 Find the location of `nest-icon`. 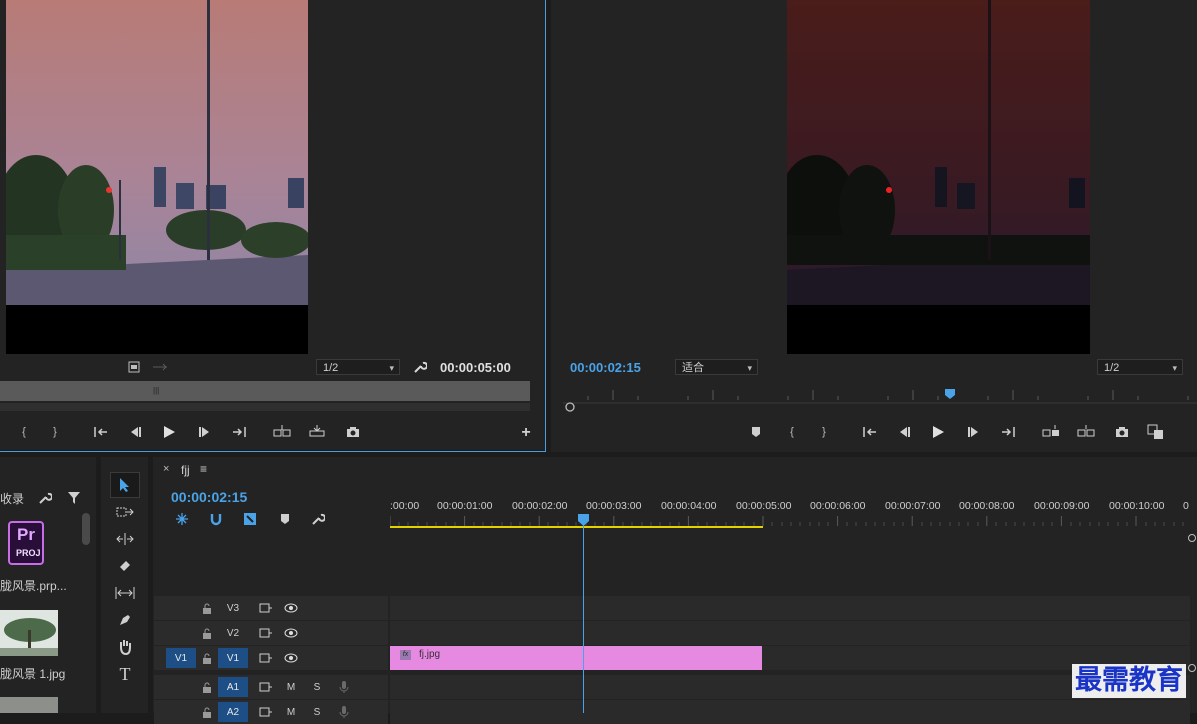

nest-icon is located at coordinates (182, 519).